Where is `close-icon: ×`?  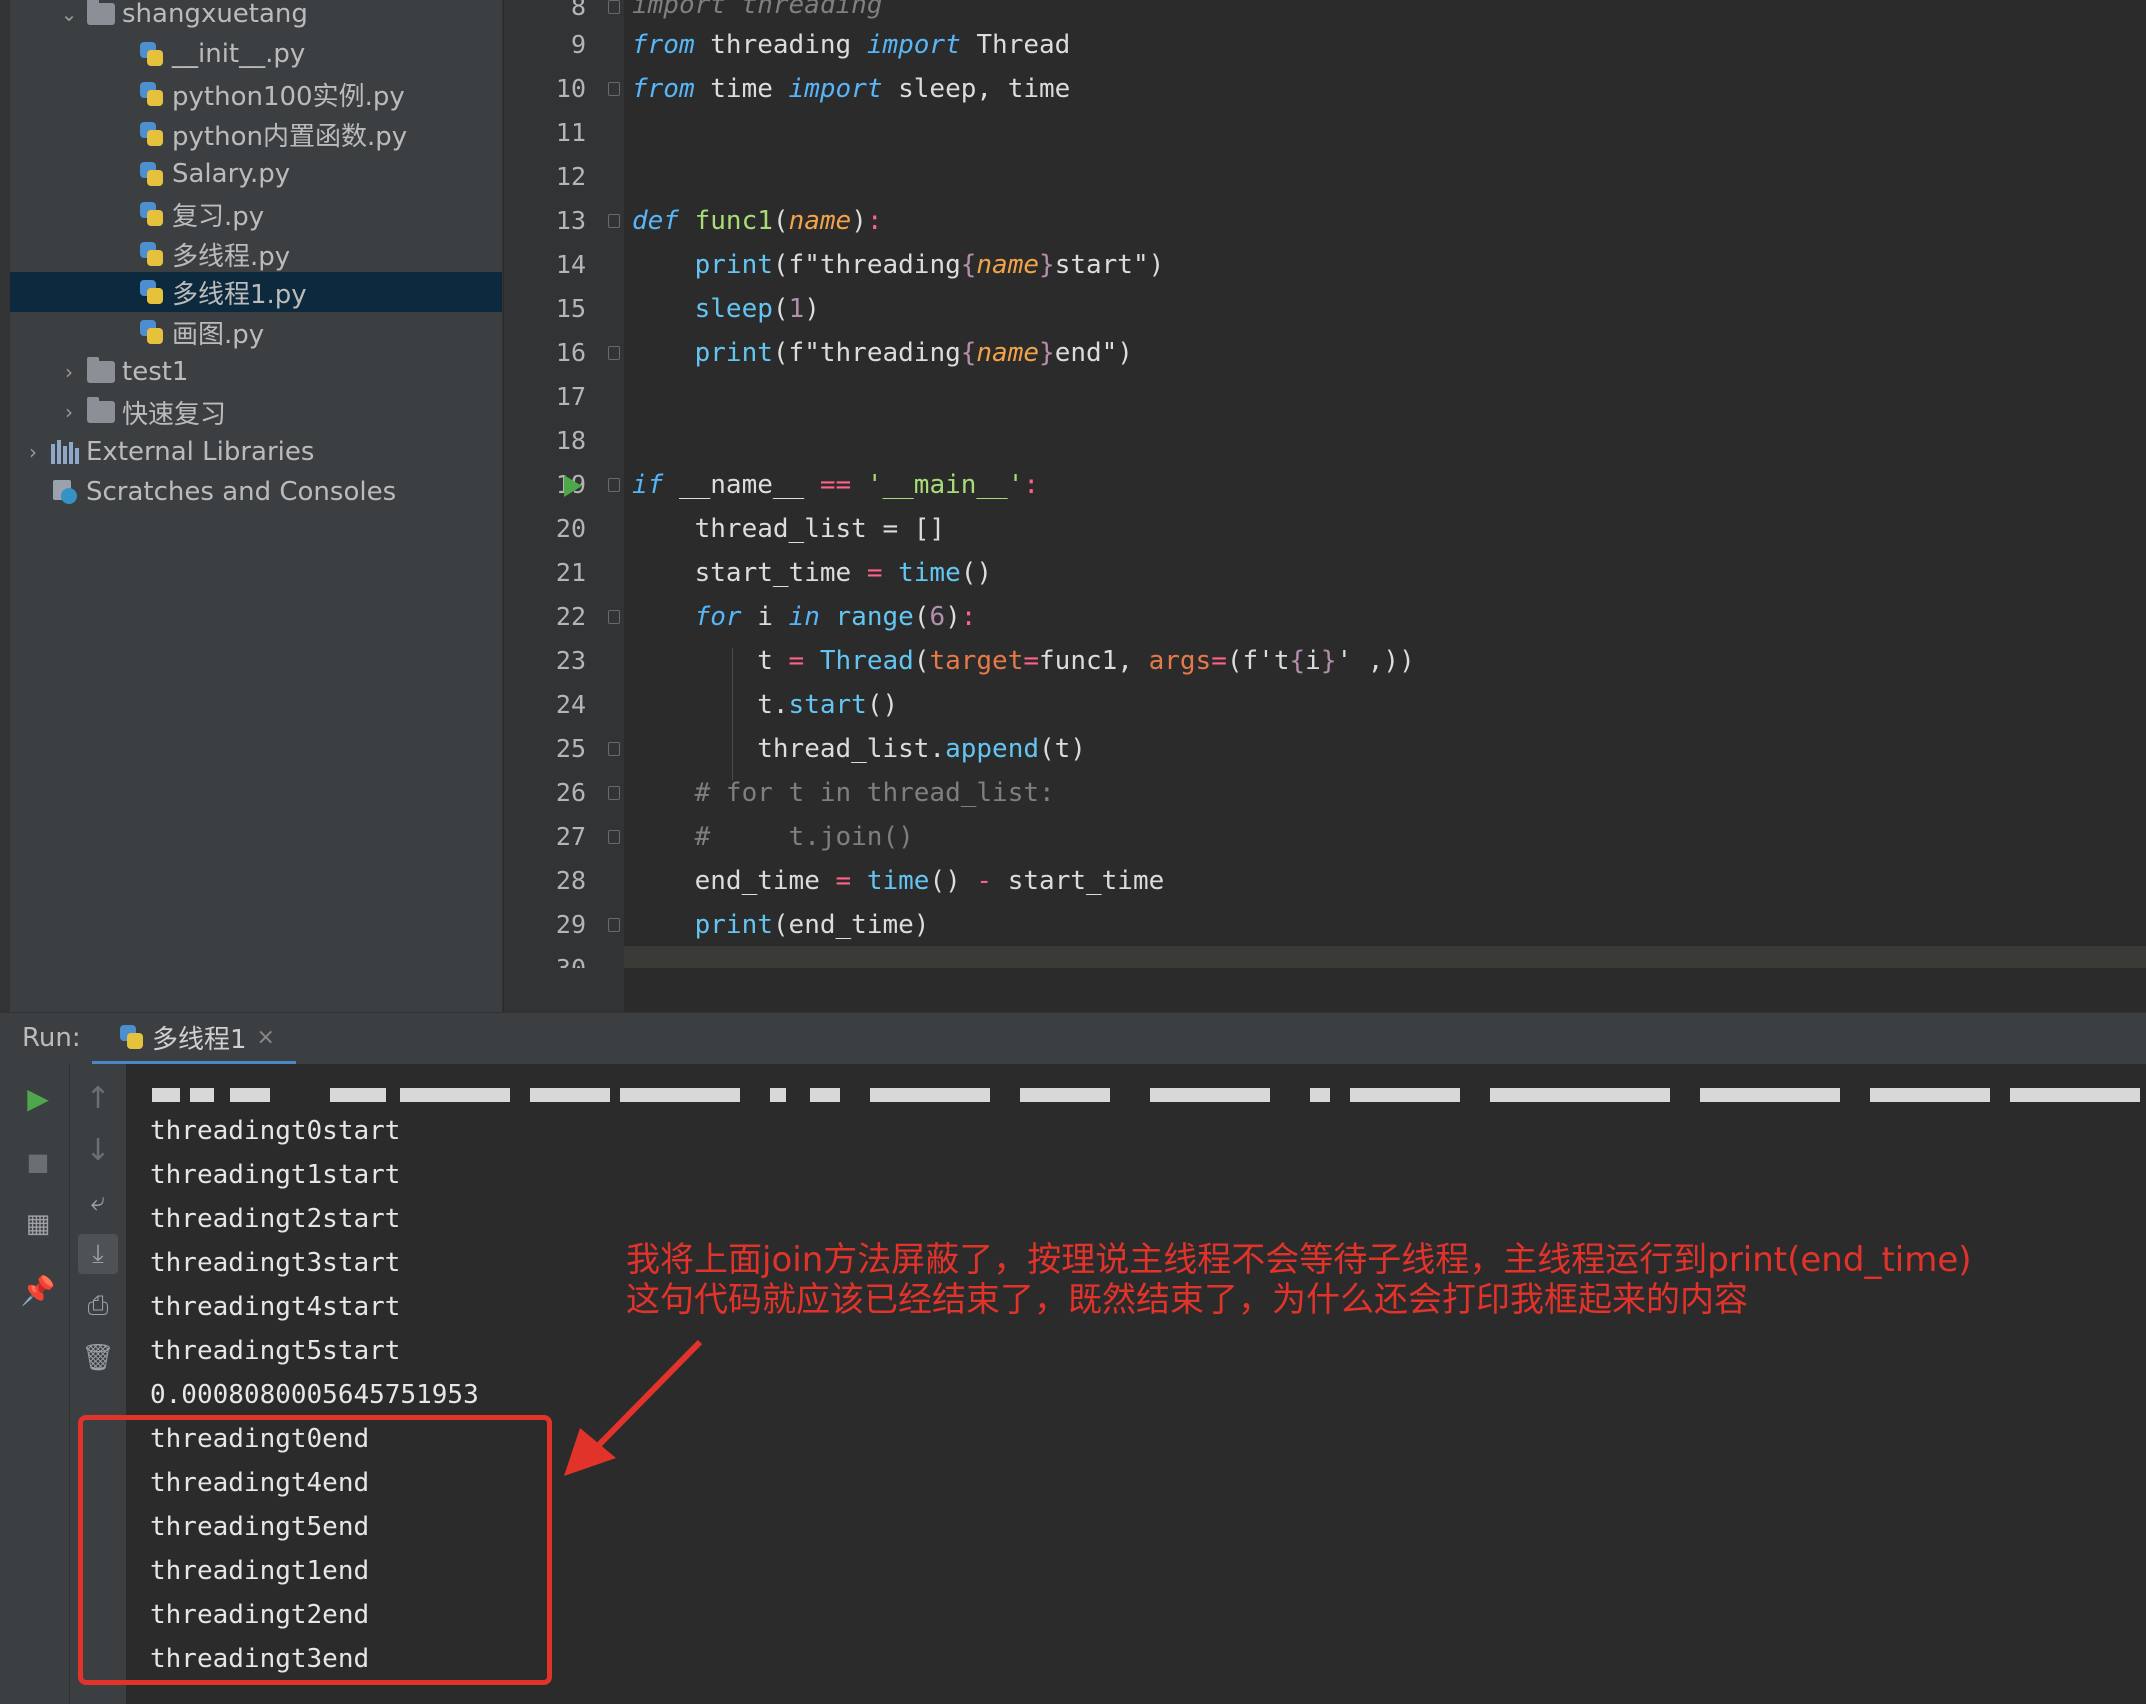 close-icon: × is located at coordinates (266, 1037).